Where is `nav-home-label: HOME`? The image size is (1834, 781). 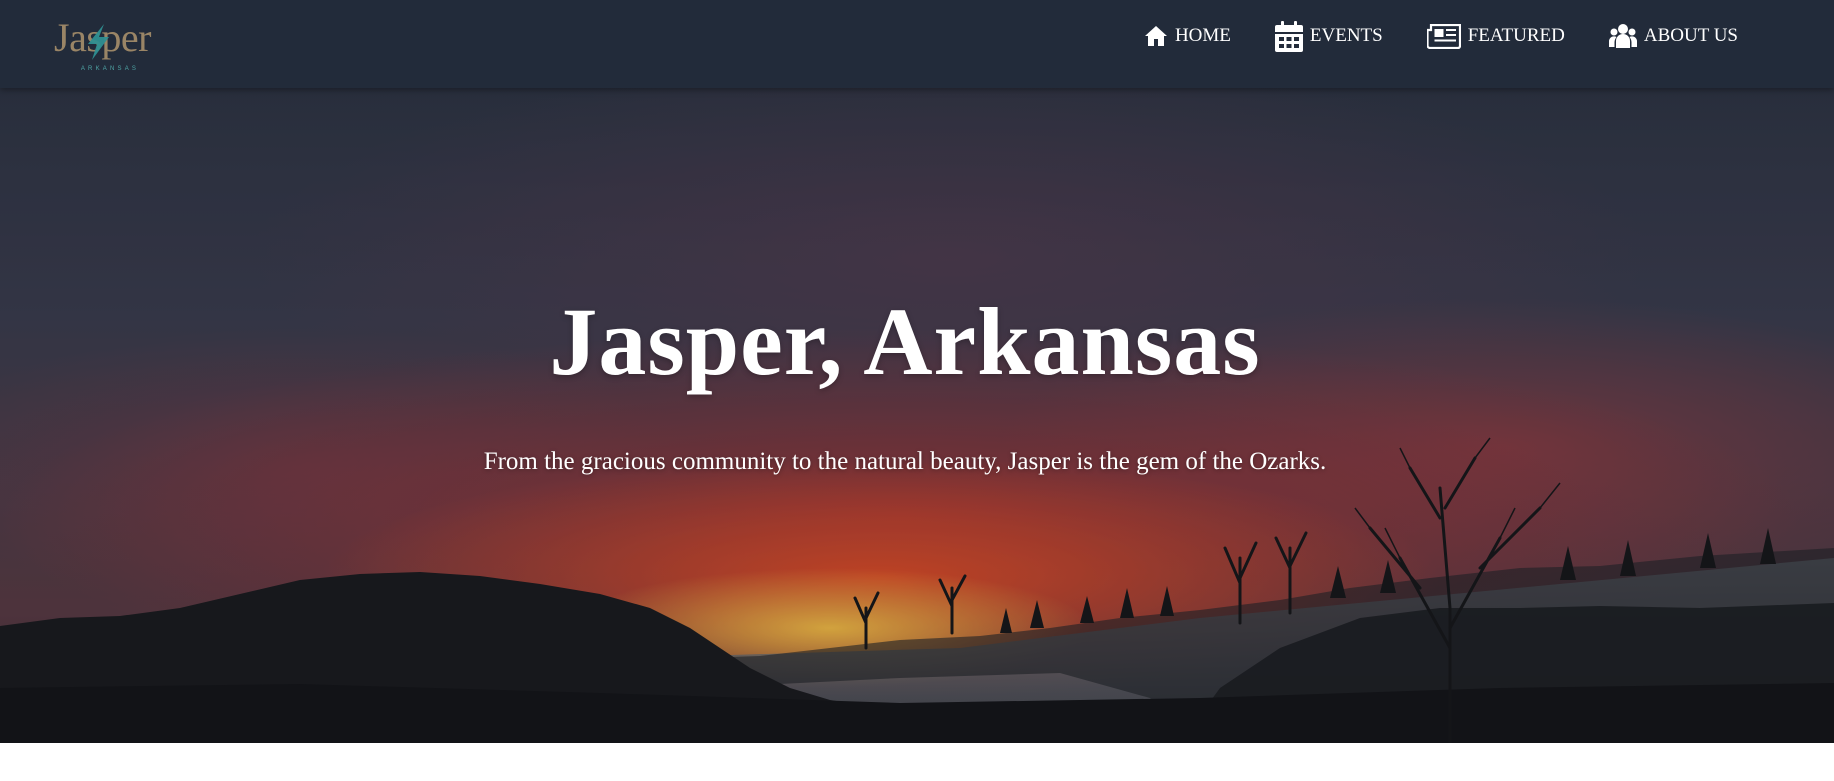
nav-home-label: HOME is located at coordinates (1202, 35).